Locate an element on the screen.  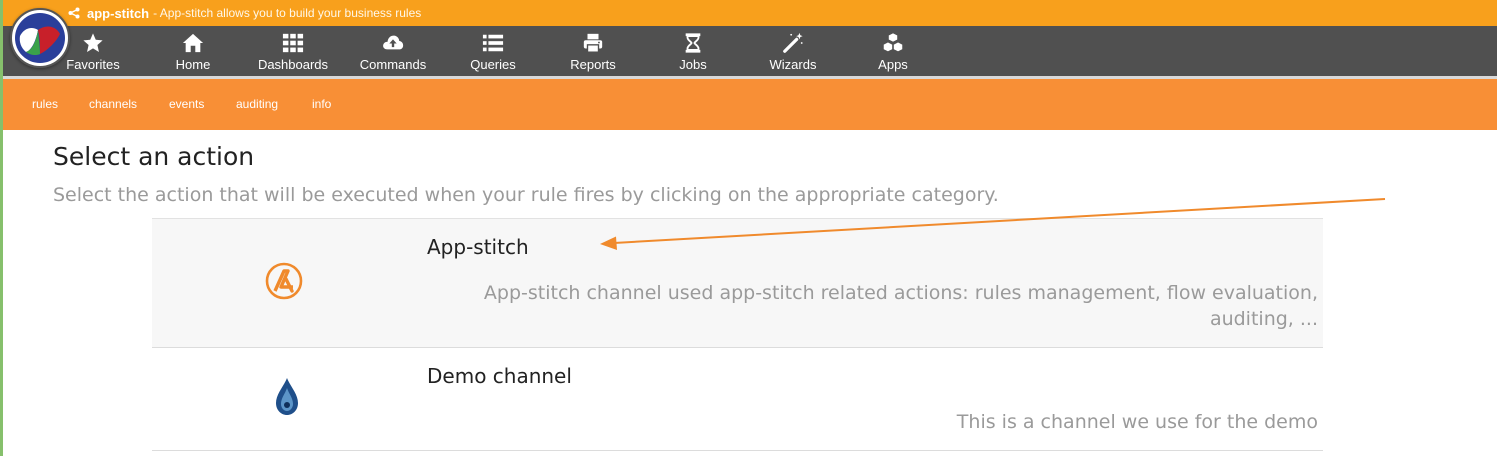
list-icon is located at coordinates (493, 43).